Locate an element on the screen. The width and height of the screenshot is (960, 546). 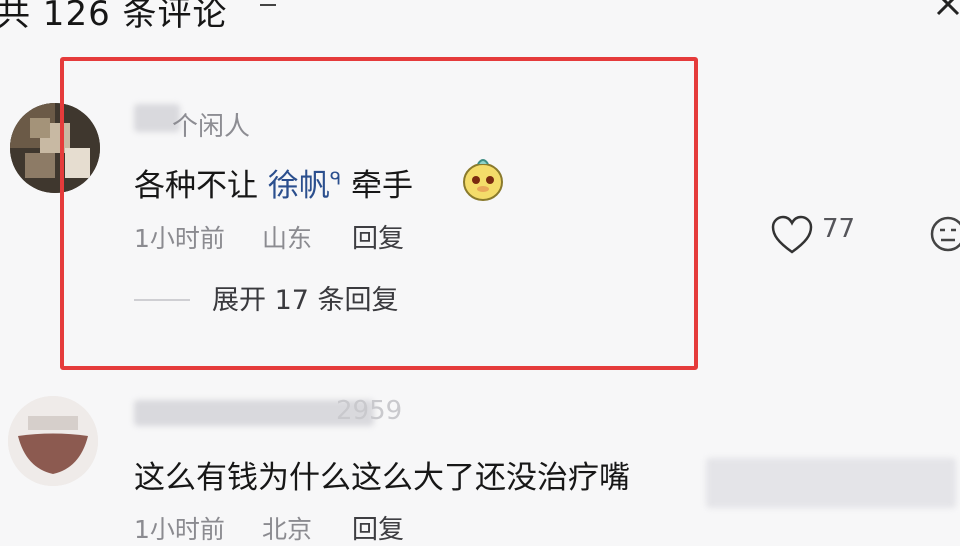
dislike-face-icon is located at coordinates (944, 234).